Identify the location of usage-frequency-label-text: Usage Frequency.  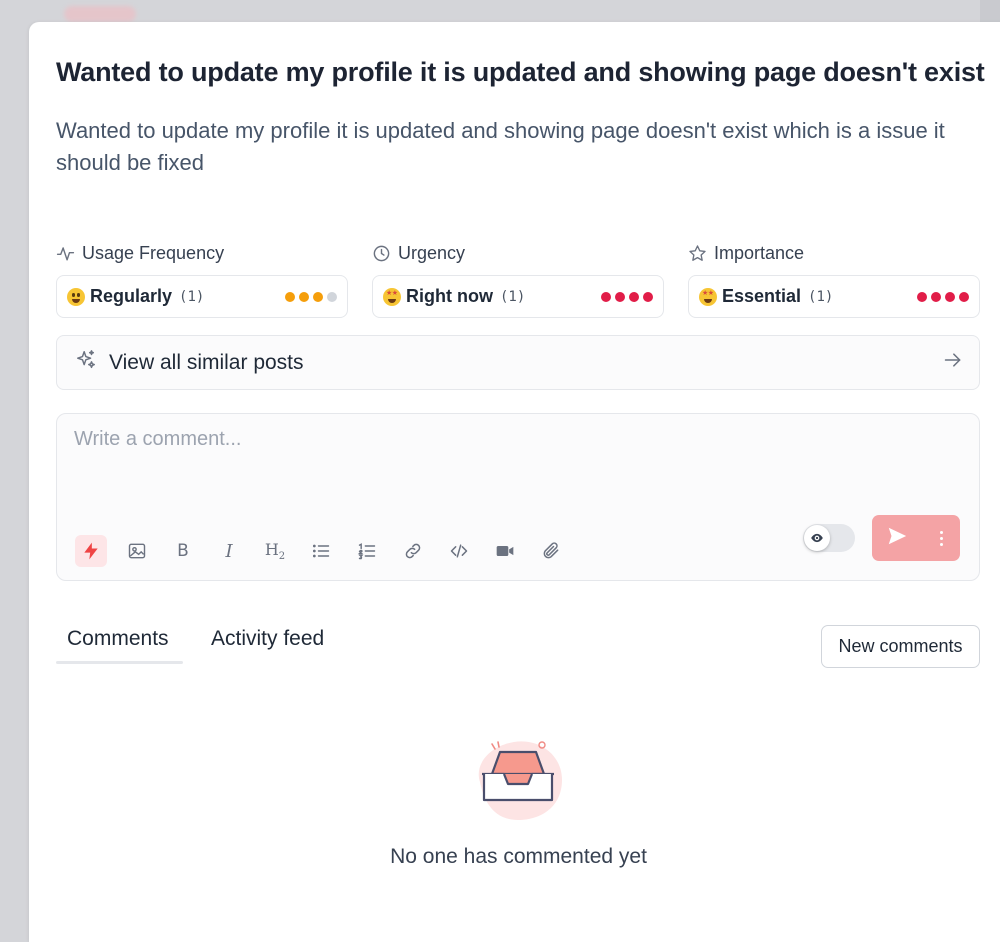
(153, 253).